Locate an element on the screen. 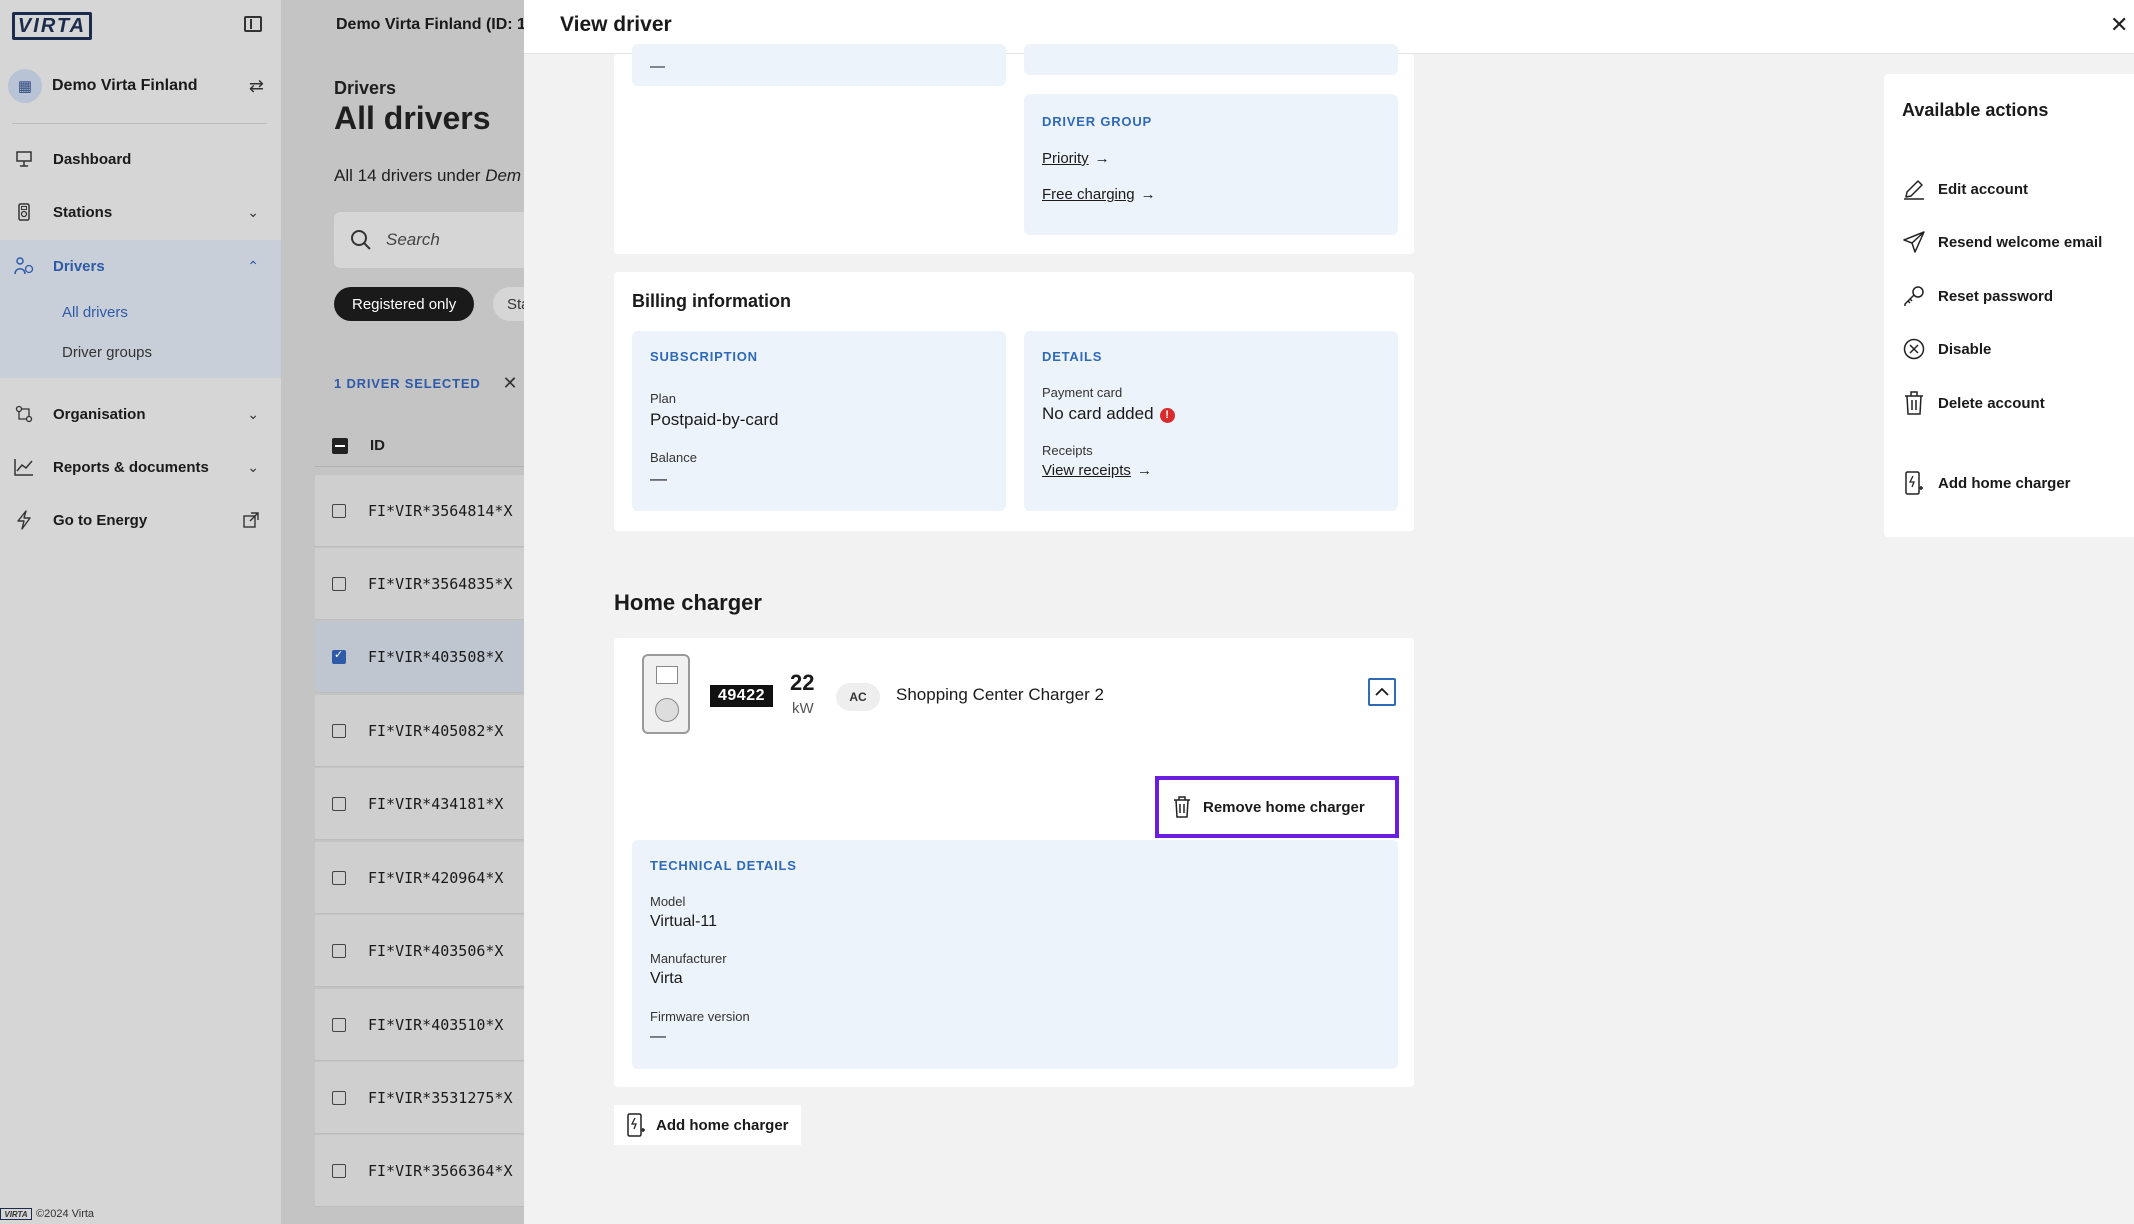 Image resolution: width=2134 pixels, height=1224 pixels. firmware-value: — is located at coordinates (658, 1036).